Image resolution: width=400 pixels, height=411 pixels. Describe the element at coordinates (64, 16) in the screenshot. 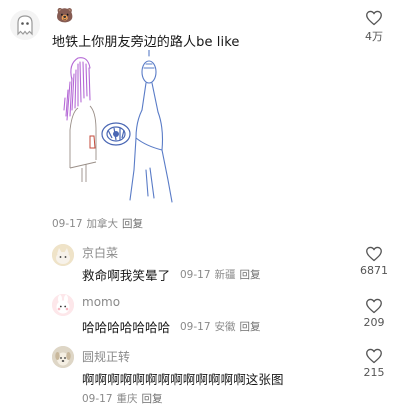

I see `username-emoji: 🐻` at that location.